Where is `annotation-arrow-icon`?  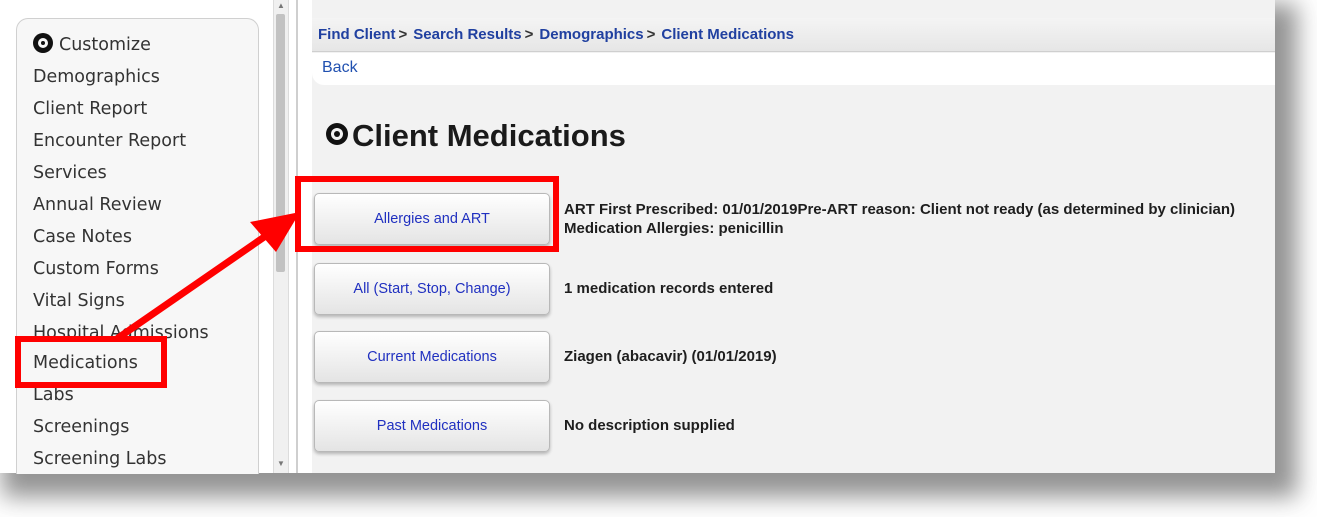 annotation-arrow-icon is located at coordinates (207, 277).